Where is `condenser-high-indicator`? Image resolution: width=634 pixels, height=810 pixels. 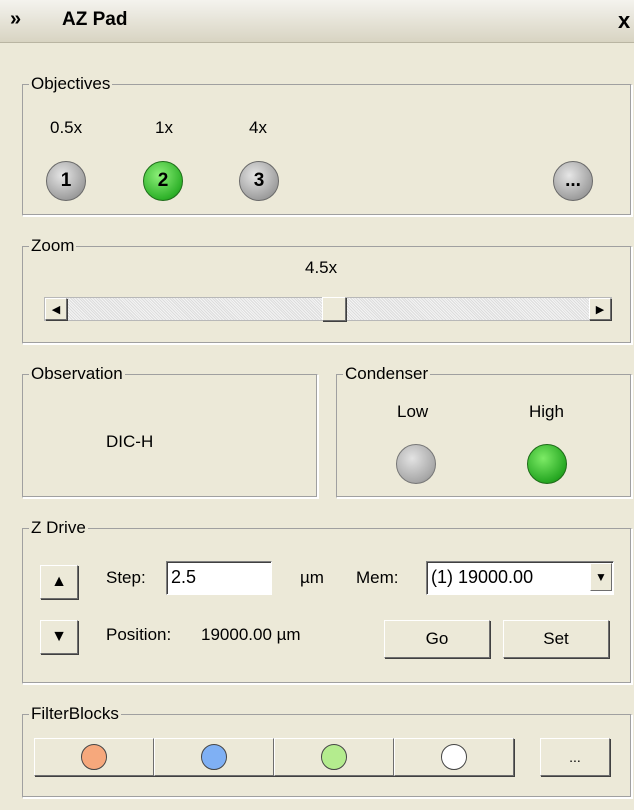 condenser-high-indicator is located at coordinates (547, 464).